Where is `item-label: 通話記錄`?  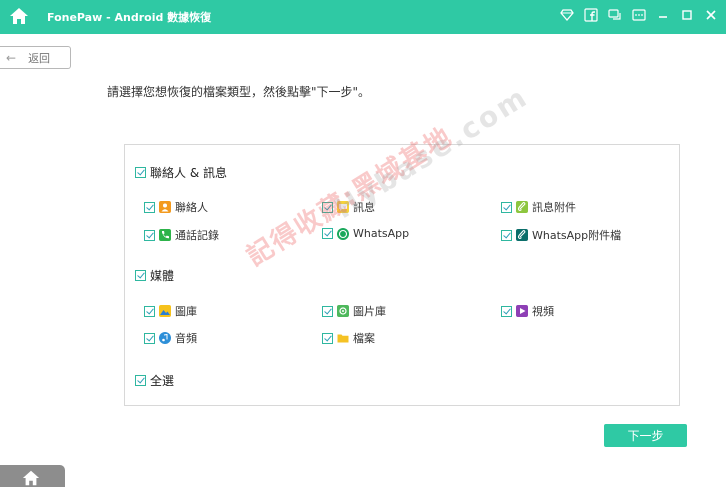
item-label: 通話記錄 is located at coordinates (197, 235).